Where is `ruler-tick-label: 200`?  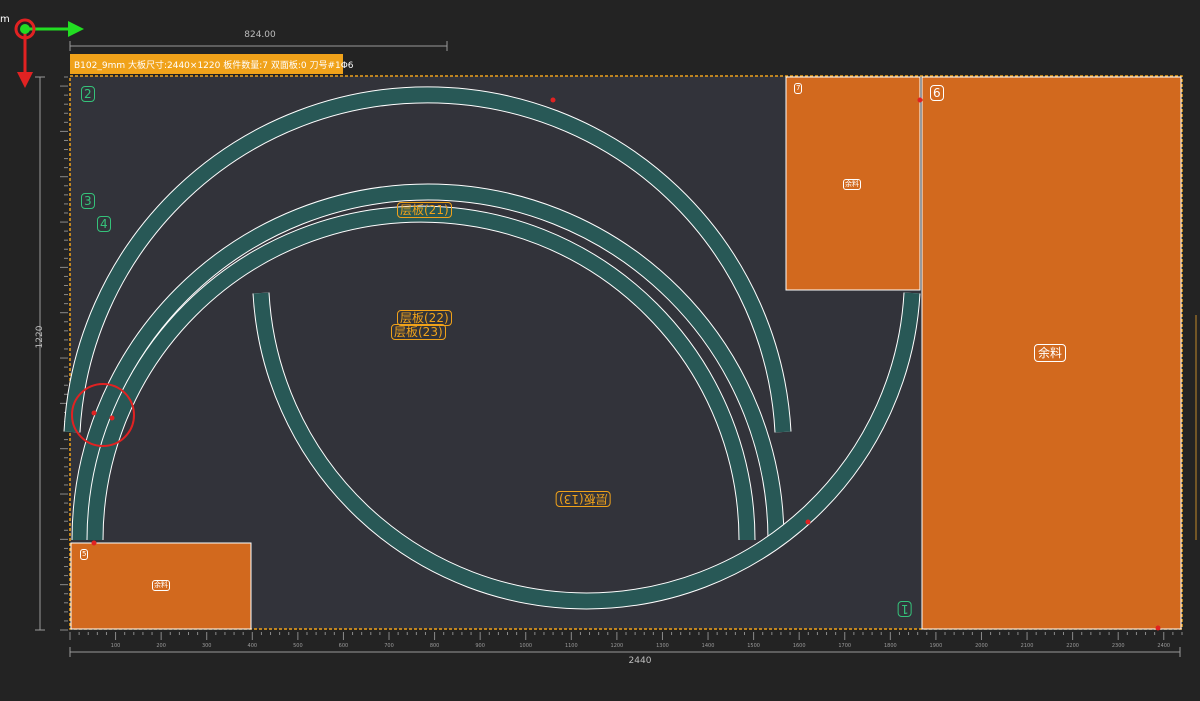
ruler-tick-label: 200 is located at coordinates (161, 646).